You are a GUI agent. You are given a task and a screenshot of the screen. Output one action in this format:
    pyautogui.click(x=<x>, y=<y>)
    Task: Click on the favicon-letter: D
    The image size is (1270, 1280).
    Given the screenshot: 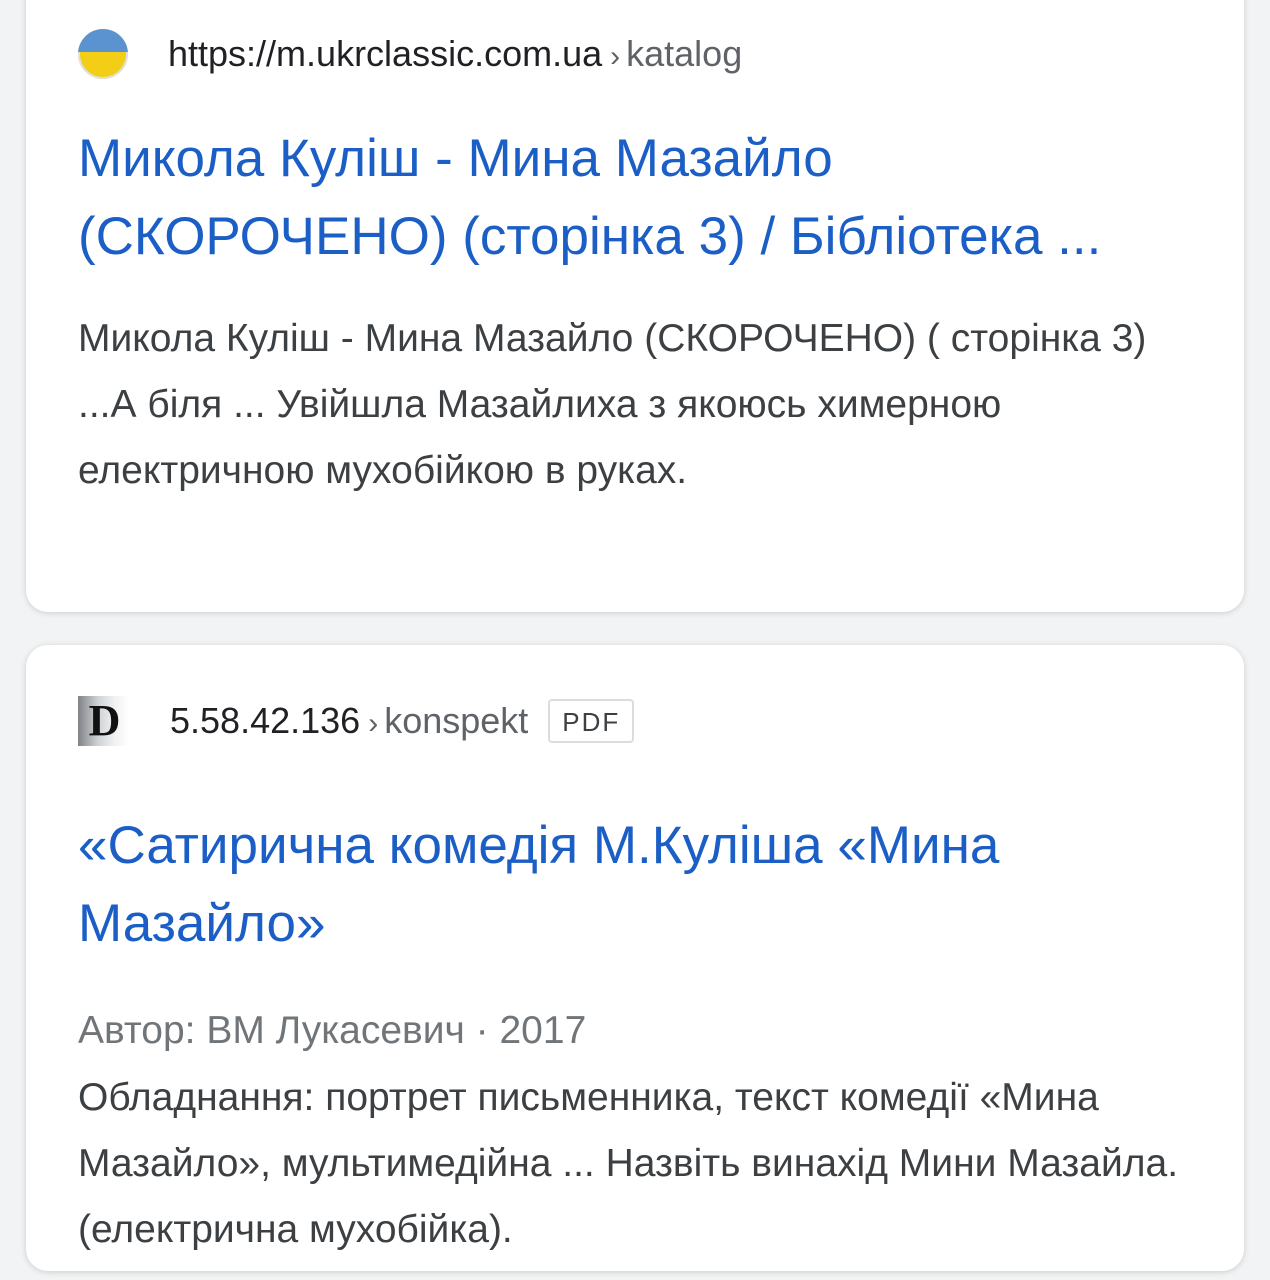 What is the action you would take?
    pyautogui.click(x=104, y=720)
    